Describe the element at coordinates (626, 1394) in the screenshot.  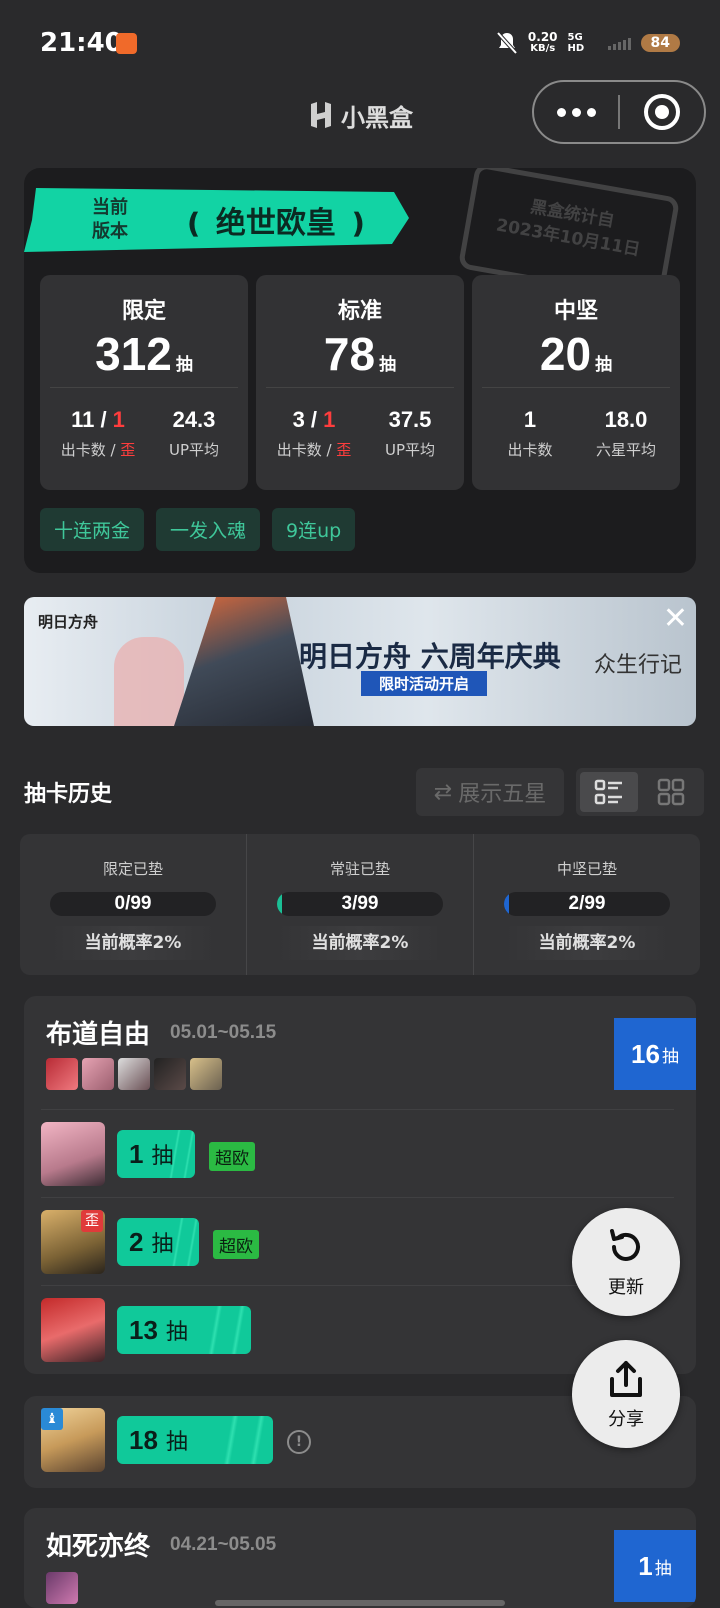
I see `share-button: 分享` at that location.